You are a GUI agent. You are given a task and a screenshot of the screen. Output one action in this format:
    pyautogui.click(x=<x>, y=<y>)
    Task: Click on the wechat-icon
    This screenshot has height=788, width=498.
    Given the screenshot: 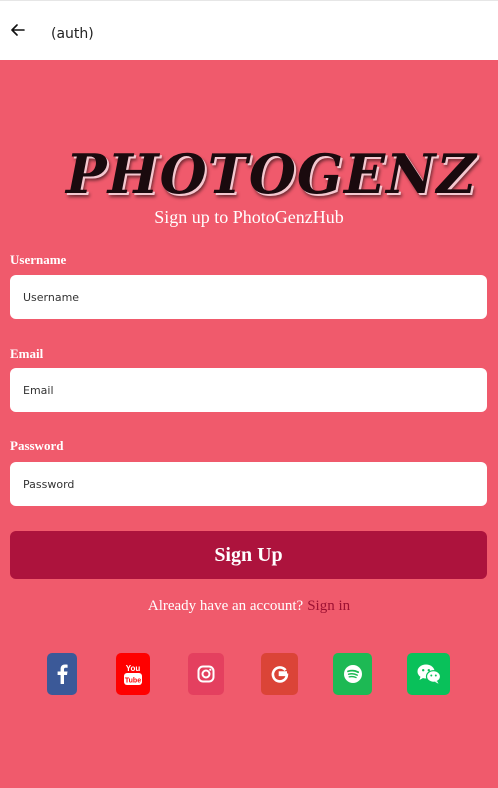 What is the action you would take?
    pyautogui.click(x=429, y=674)
    